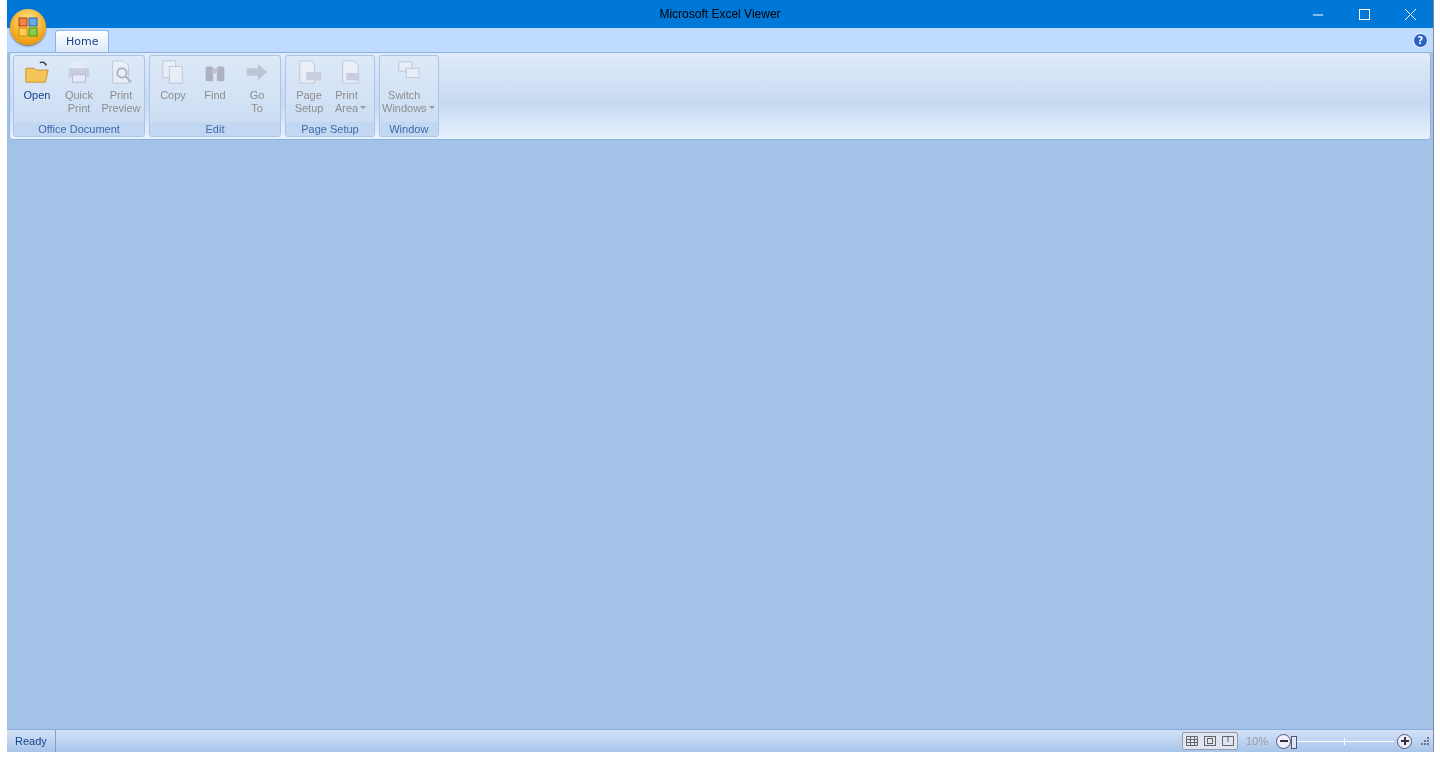  I want to click on resize-grip-icon, so click(1425, 741).